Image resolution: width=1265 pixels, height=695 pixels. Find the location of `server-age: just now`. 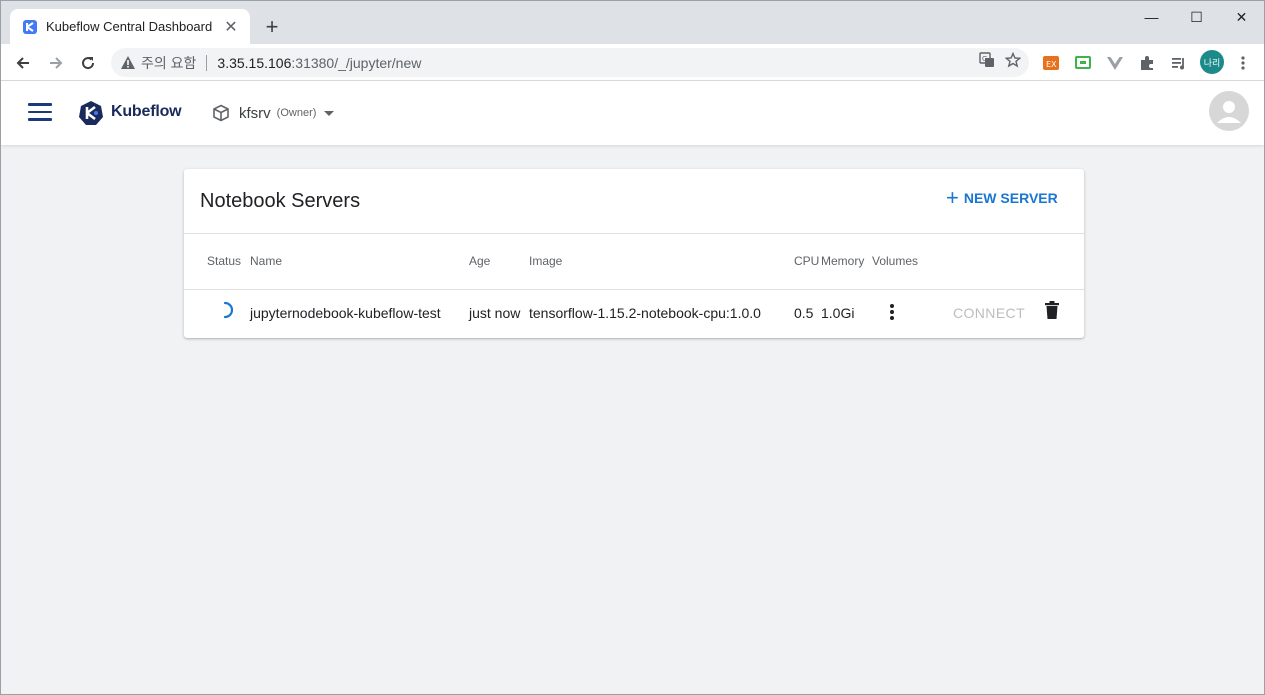

server-age: just now is located at coordinates (495, 313).